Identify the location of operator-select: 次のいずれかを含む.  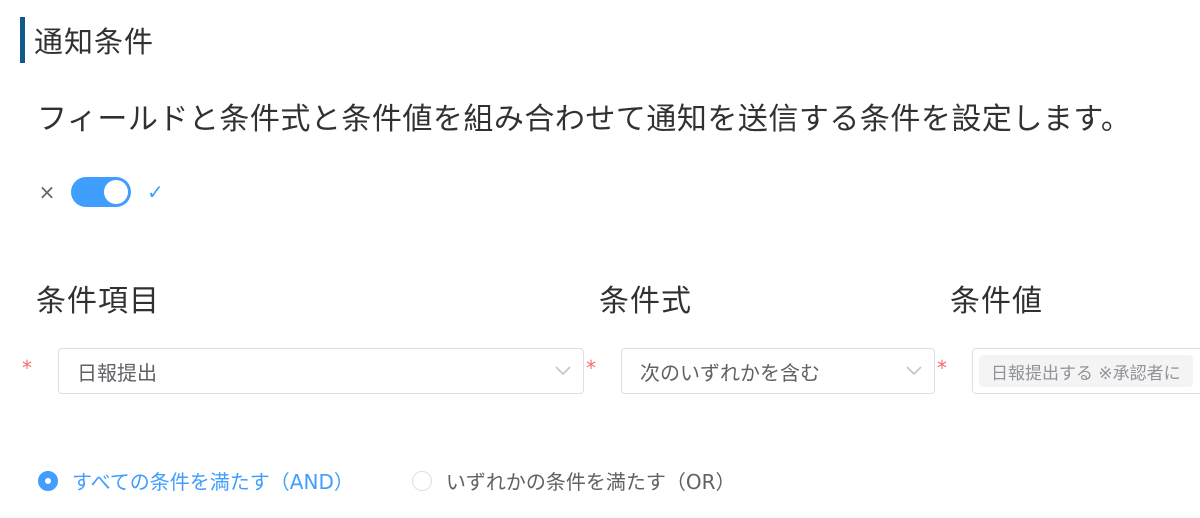
(778, 371).